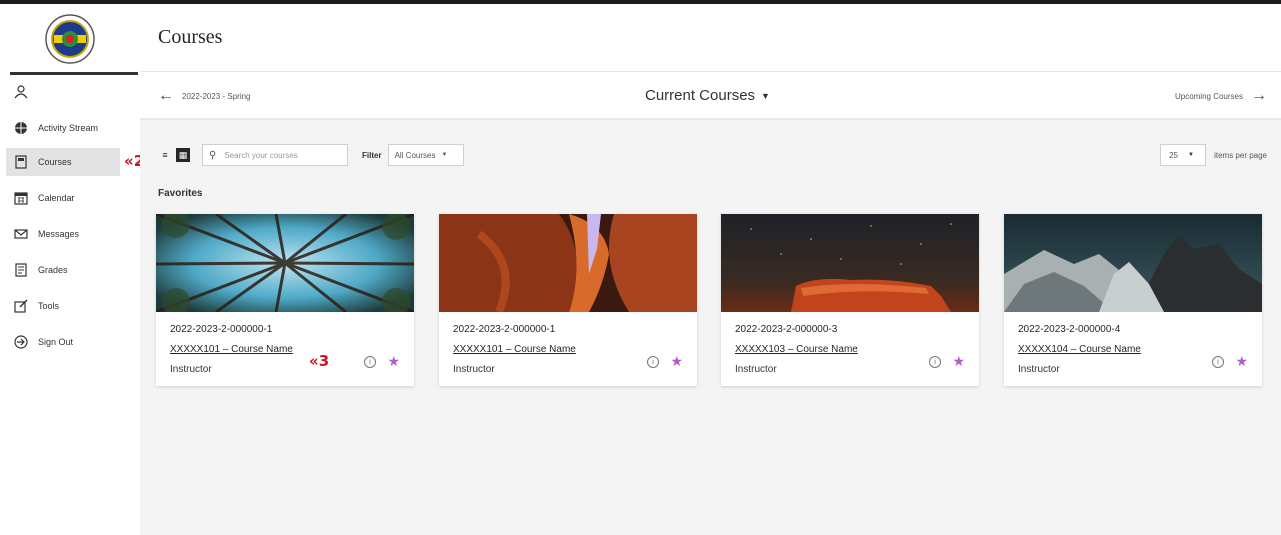 This screenshot has height=535, width=1281. What do you see at coordinates (1240, 155) in the screenshot?
I see `items-per-page-label: items per page` at bounding box center [1240, 155].